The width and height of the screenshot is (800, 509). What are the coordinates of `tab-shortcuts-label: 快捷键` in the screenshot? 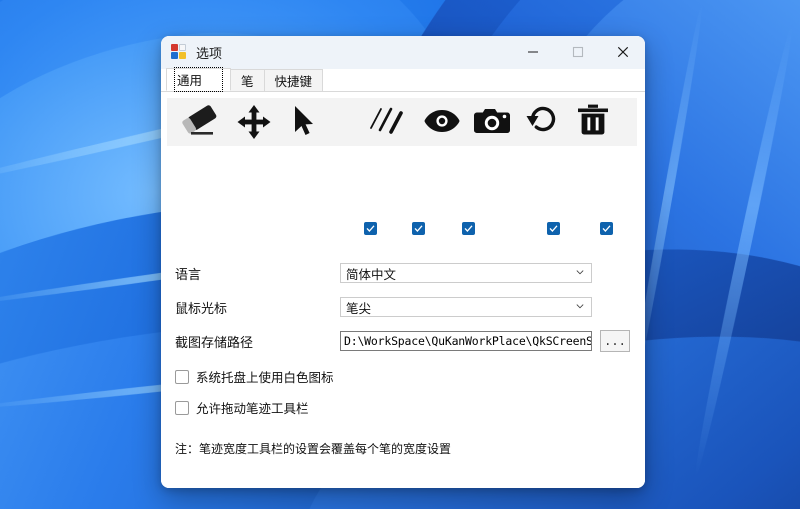 It's located at (293, 81).